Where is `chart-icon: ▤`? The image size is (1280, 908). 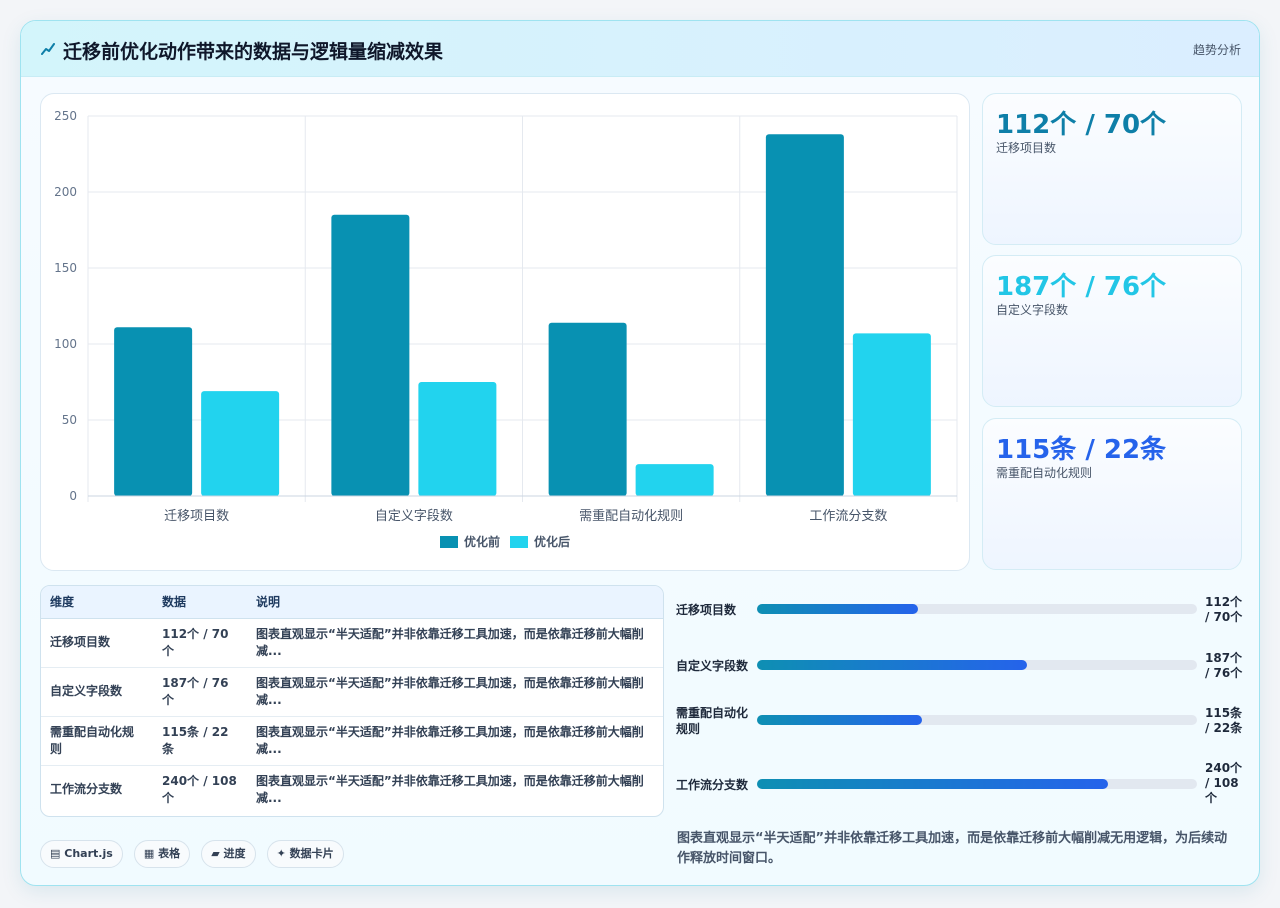 chart-icon: ▤ is located at coordinates (55, 853).